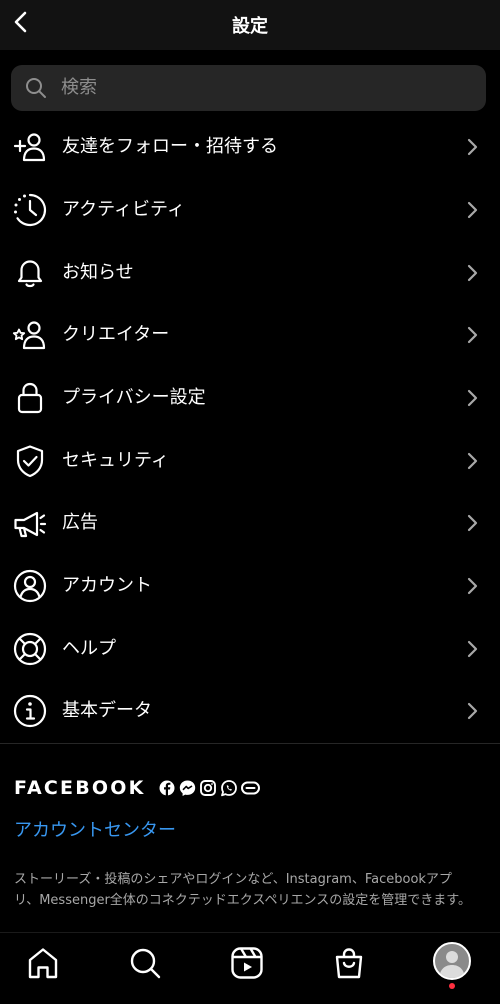 This screenshot has height=1004, width=500. What do you see at coordinates (229, 788) in the screenshot?
I see `whatsapp-icon` at bounding box center [229, 788].